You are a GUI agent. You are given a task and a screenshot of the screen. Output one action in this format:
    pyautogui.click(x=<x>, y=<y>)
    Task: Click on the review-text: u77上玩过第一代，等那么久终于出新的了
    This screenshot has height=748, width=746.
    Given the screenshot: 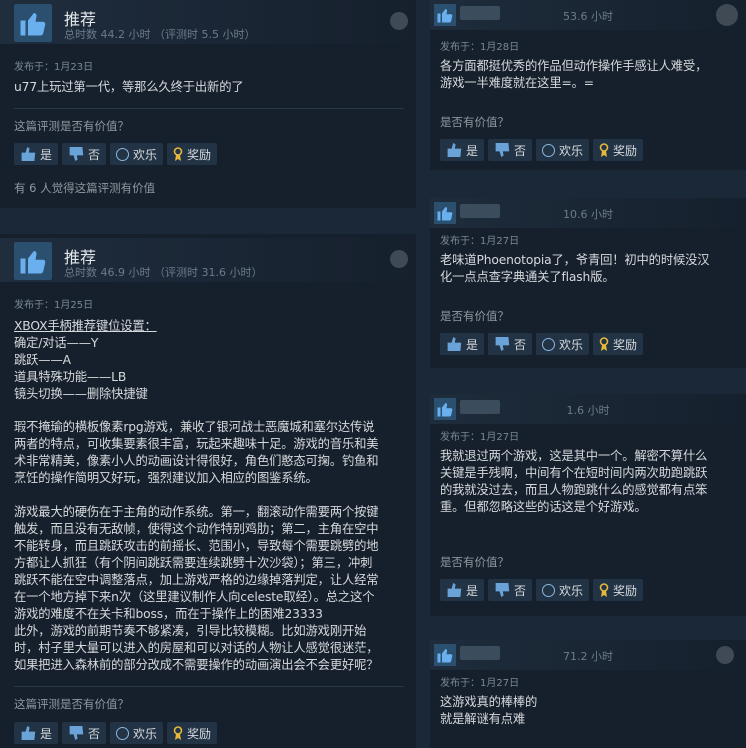 What is the action you would take?
    pyautogui.click(x=129, y=87)
    